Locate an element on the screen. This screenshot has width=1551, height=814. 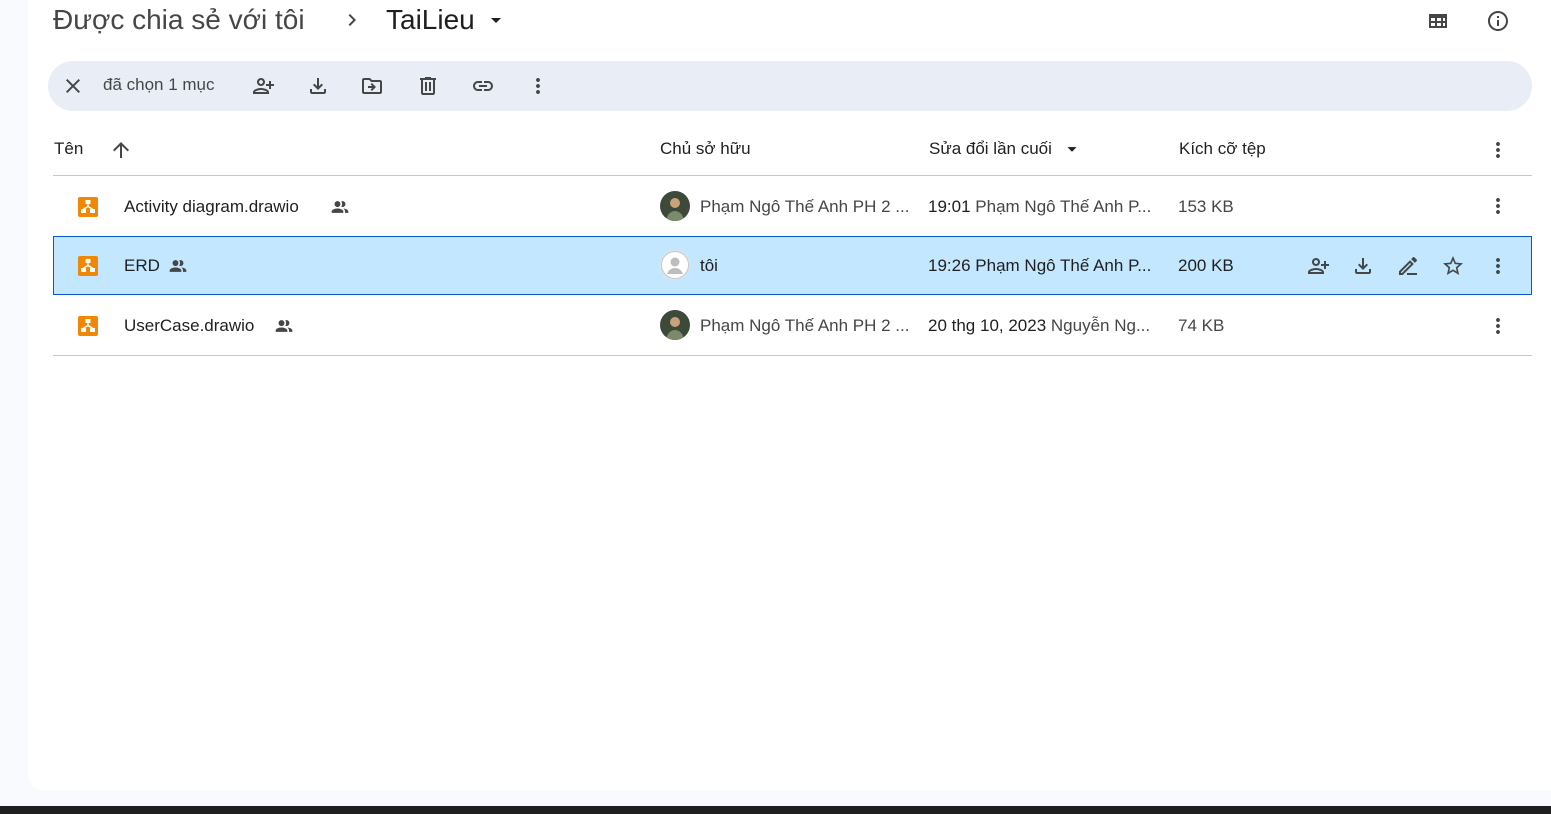
modified-time: 19:26 is located at coordinates (949, 265).